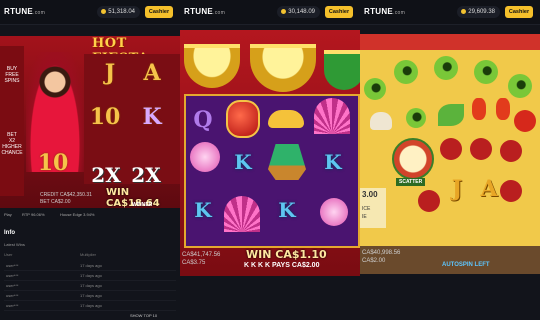 This screenshot has width=540, height=320. I want to click on balance-display: 29,609.38, so click(478, 12).